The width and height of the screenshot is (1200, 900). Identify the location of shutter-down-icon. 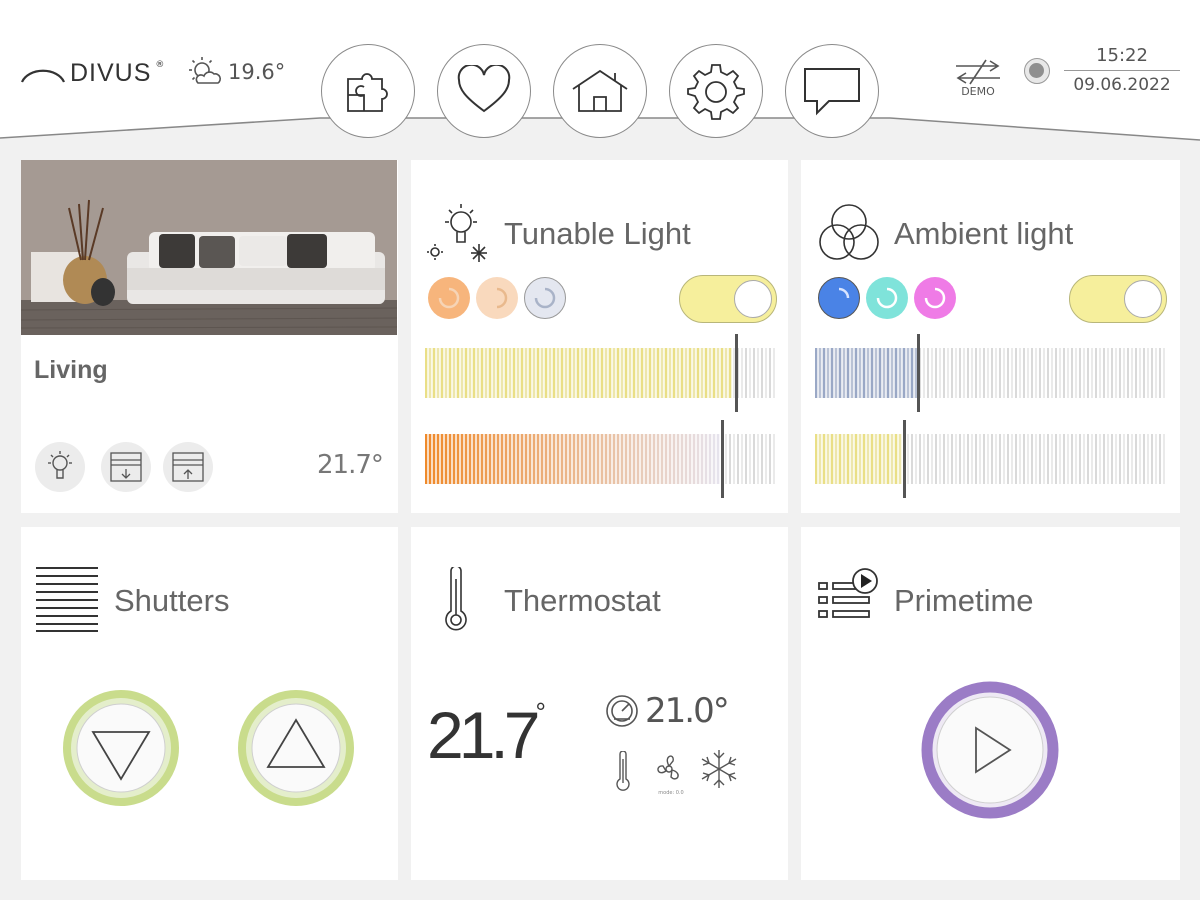
(126, 467).